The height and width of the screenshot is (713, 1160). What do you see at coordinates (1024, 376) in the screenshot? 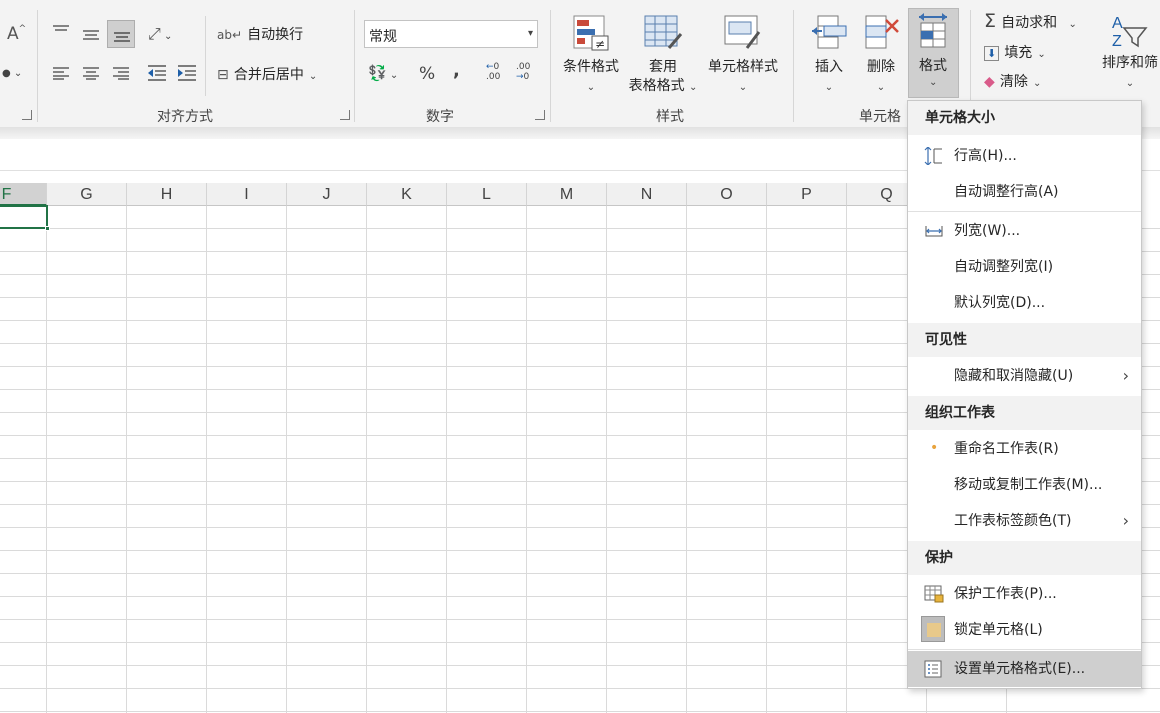
I see `menu-item-hide-unhide: 隐藏和取消隐藏(U) ›` at bounding box center [1024, 376].